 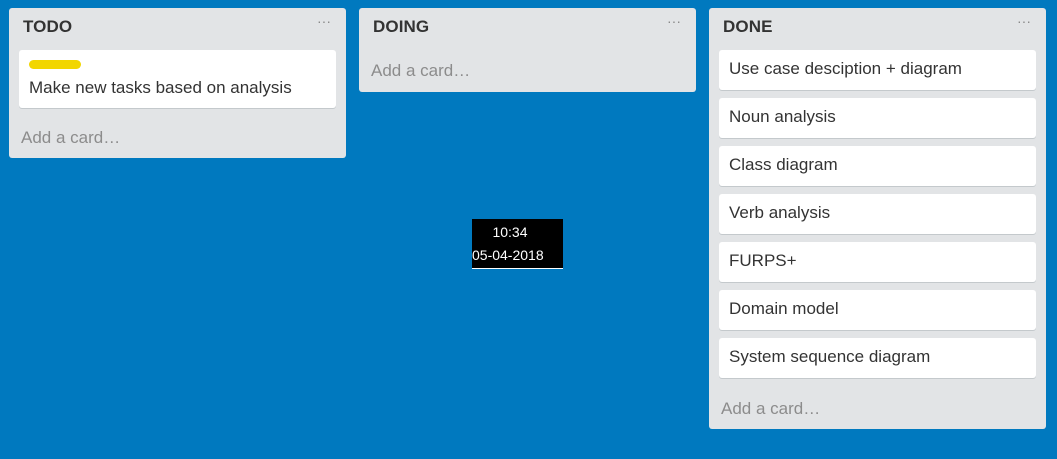 What do you see at coordinates (55, 64) in the screenshot?
I see `card-label-yellow` at bounding box center [55, 64].